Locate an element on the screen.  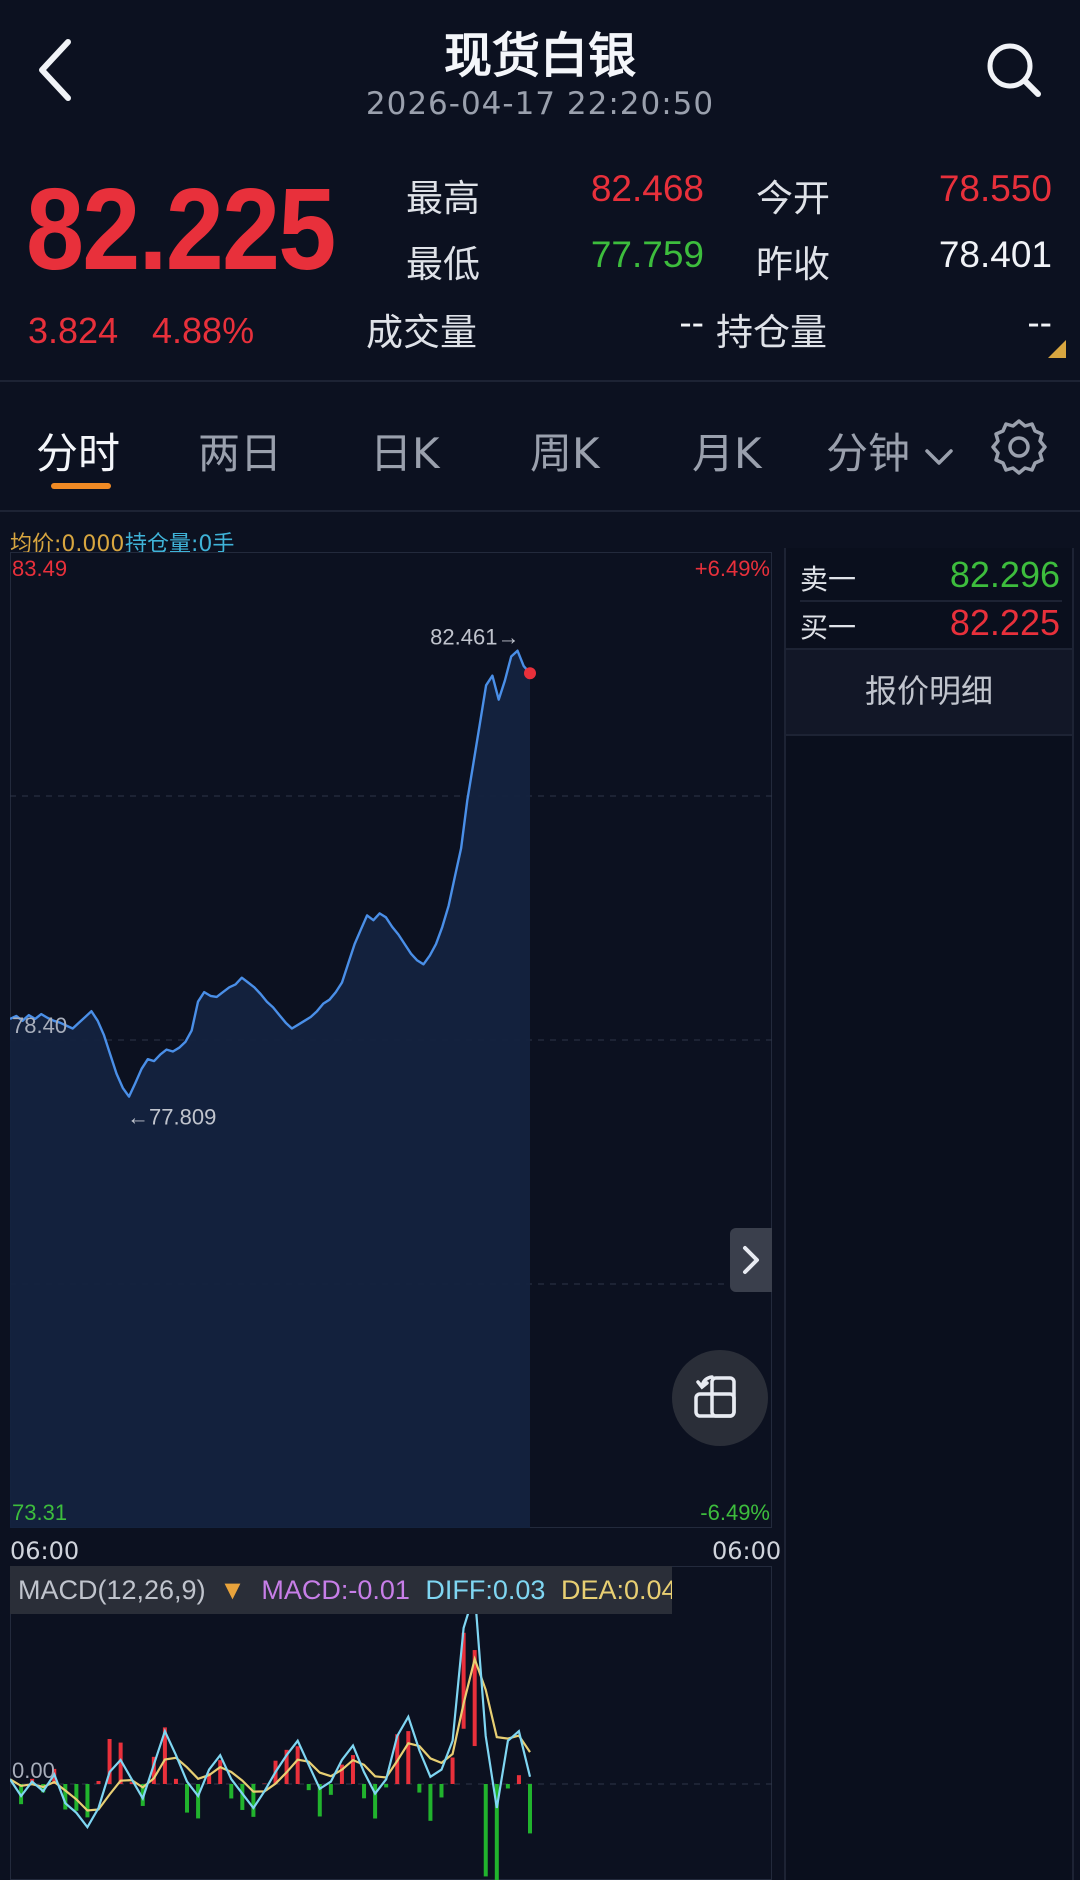
bid-price: 82.225 is located at coordinates (1004, 622).